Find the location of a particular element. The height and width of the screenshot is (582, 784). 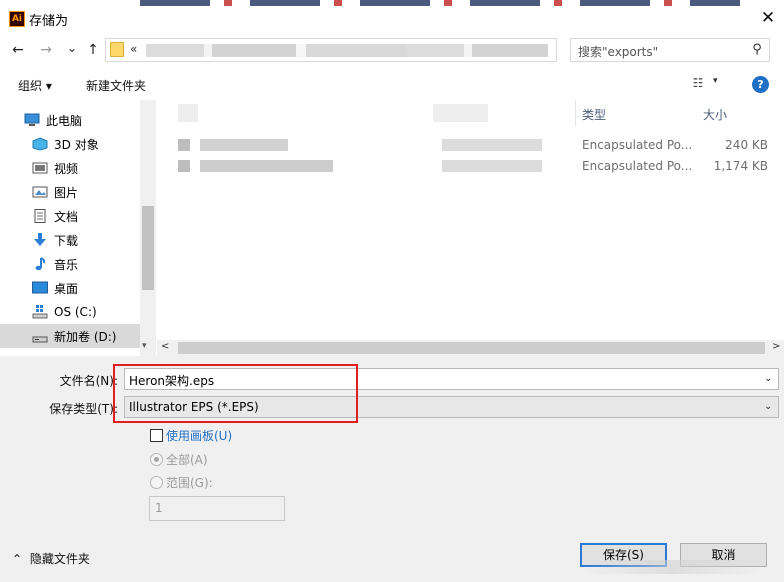

name-column-header-blurred is located at coordinates (188, 113).